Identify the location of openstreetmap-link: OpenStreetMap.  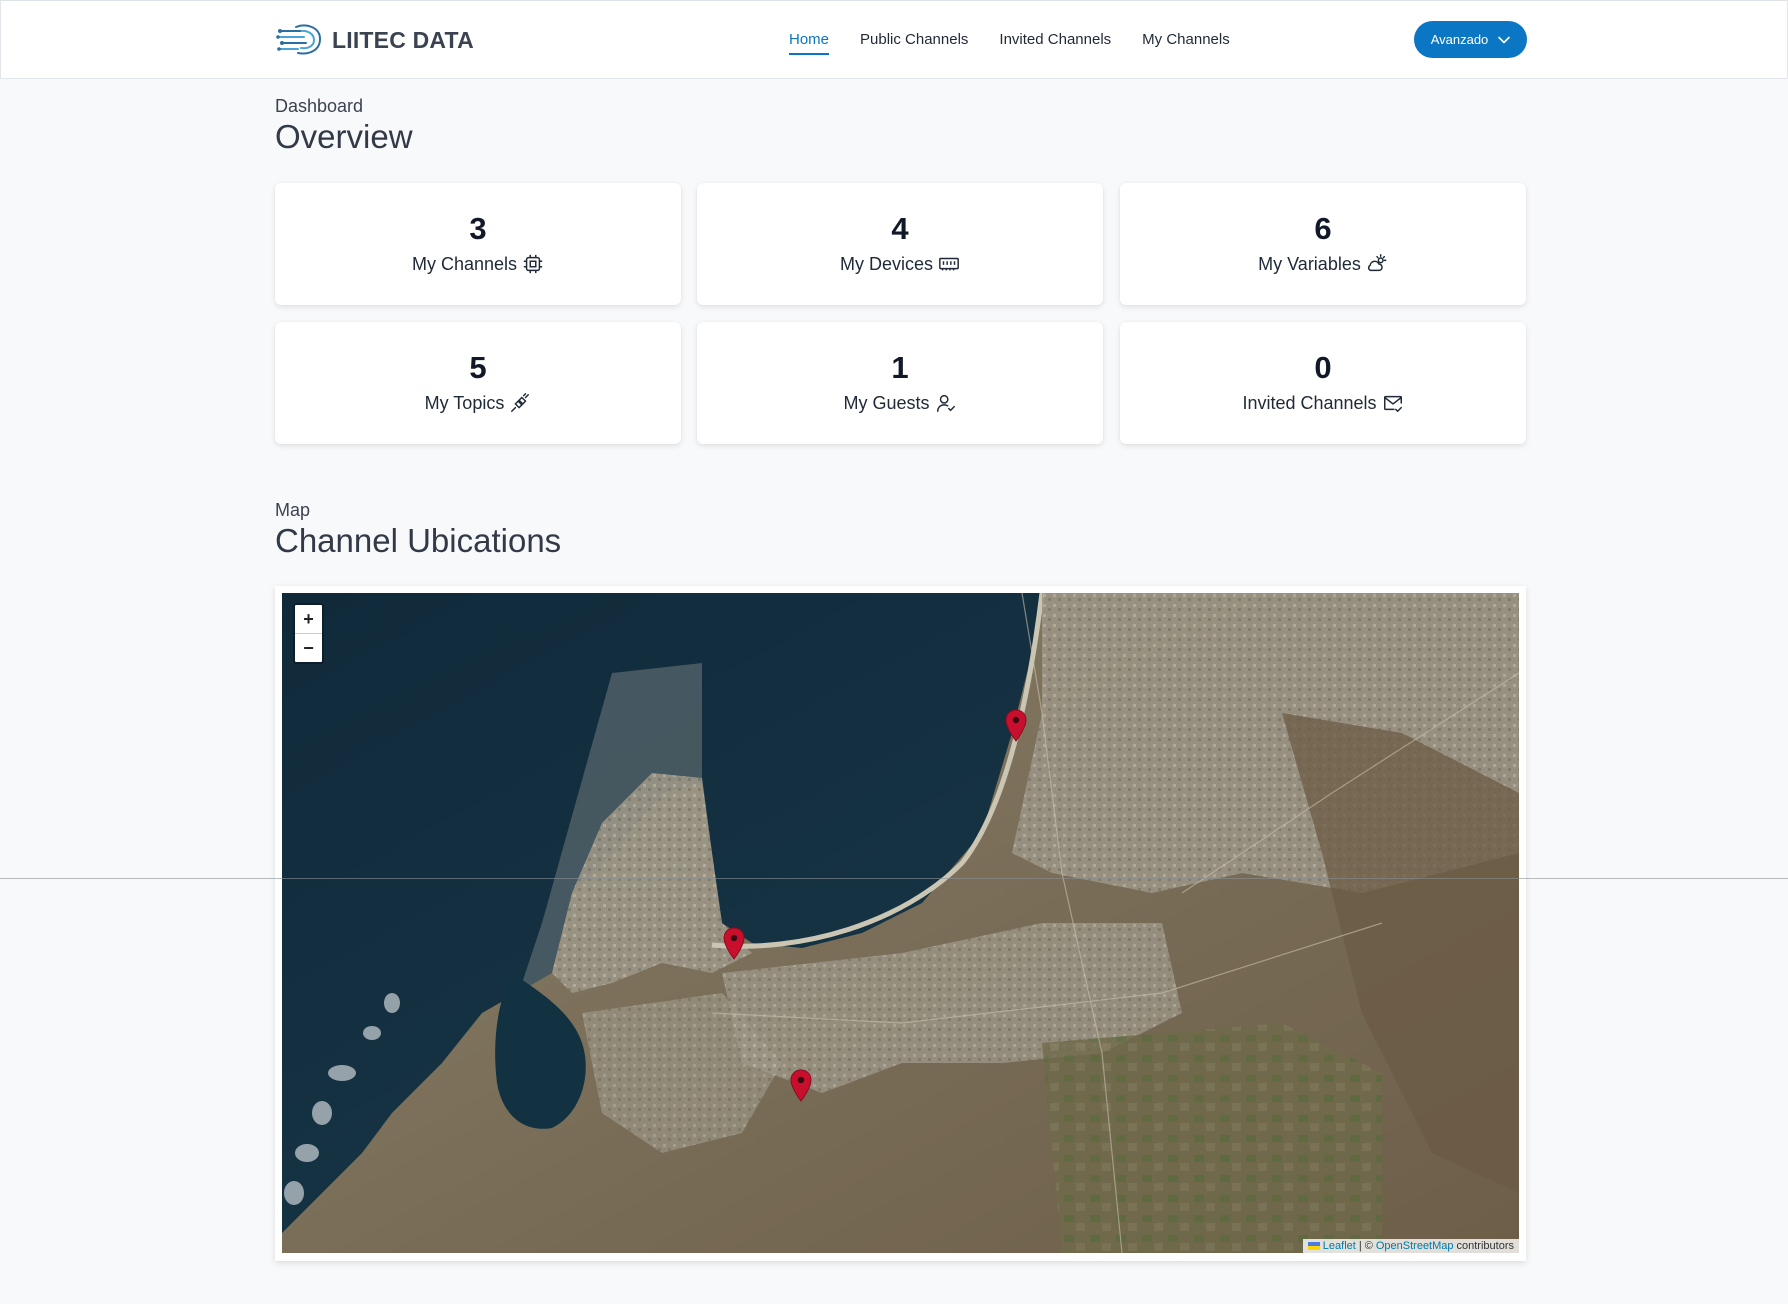
(1415, 1246).